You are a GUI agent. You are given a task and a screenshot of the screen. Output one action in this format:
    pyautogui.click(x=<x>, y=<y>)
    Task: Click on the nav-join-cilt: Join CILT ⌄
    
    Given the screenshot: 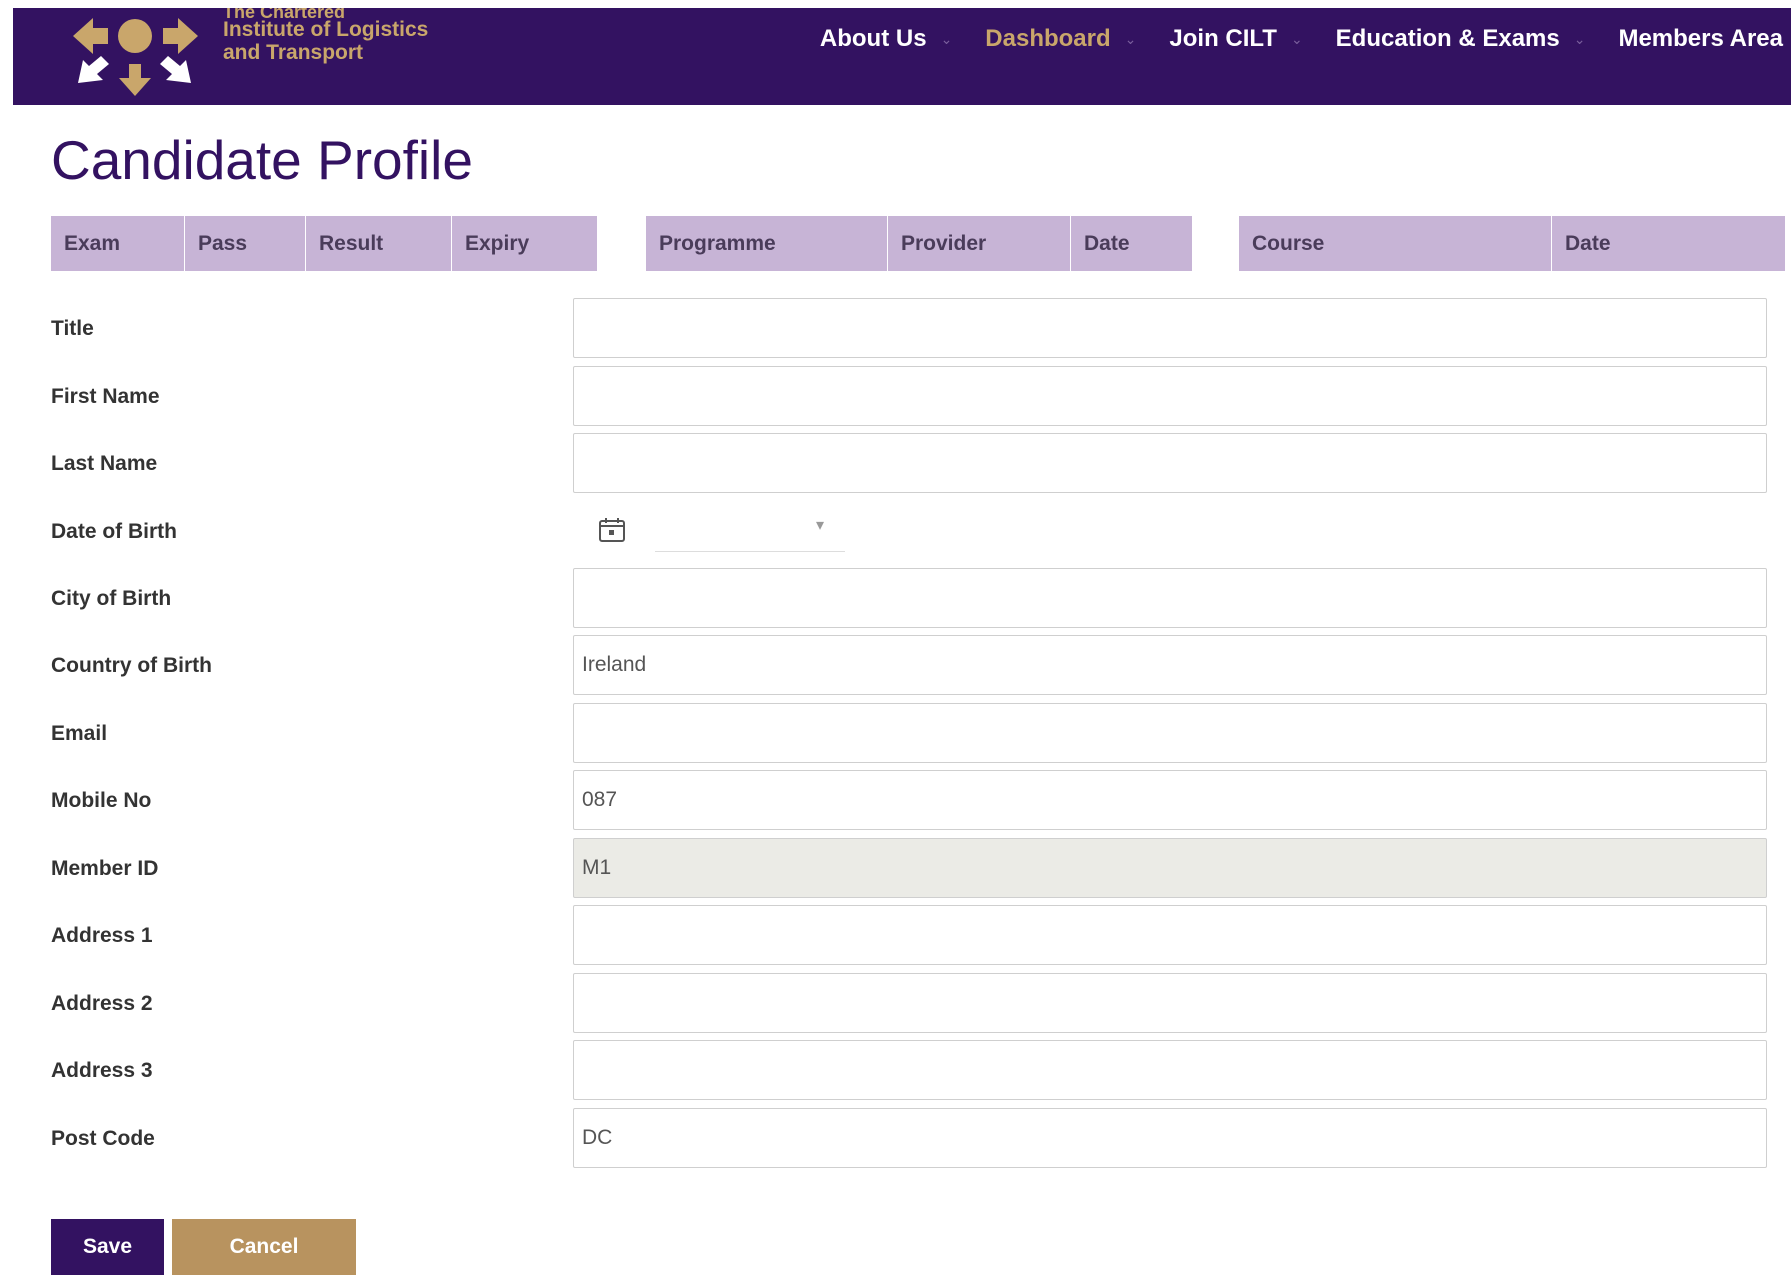 What is the action you would take?
    pyautogui.click(x=1235, y=39)
    